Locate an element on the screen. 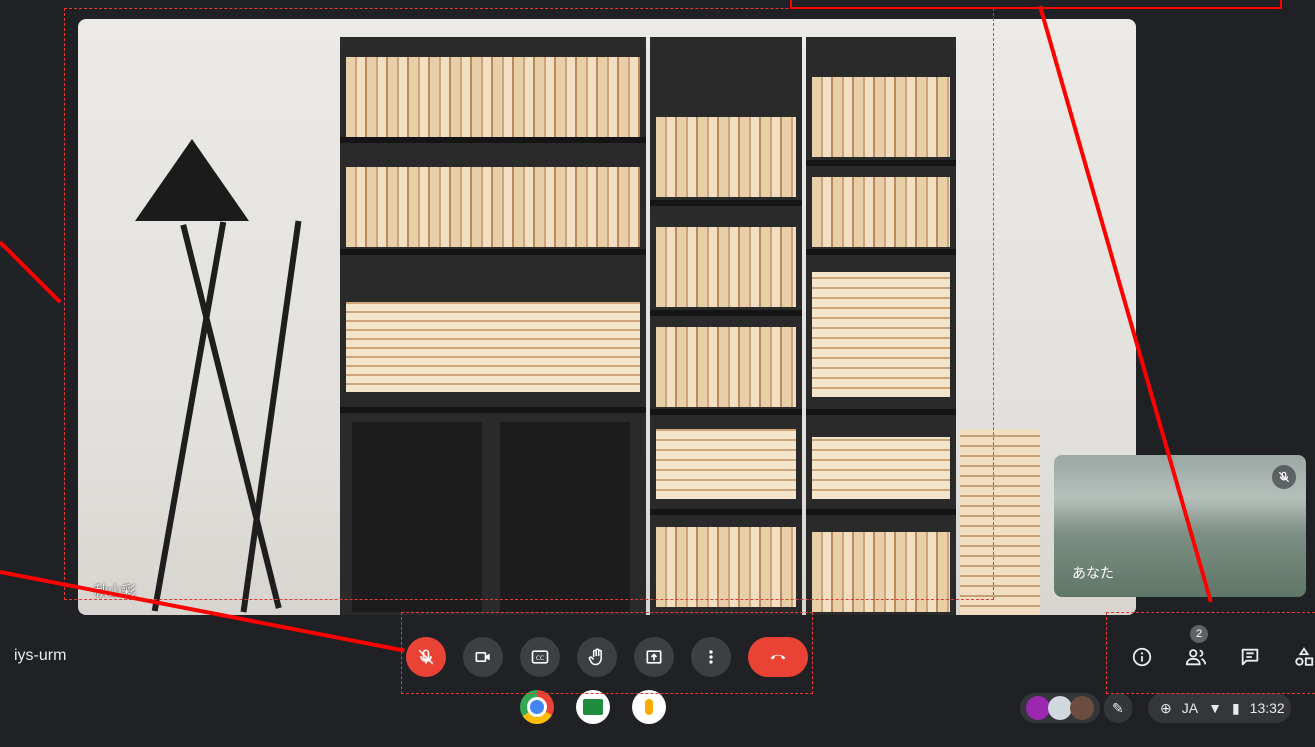  stylus-tray: ✎ is located at coordinates (1118, 708).